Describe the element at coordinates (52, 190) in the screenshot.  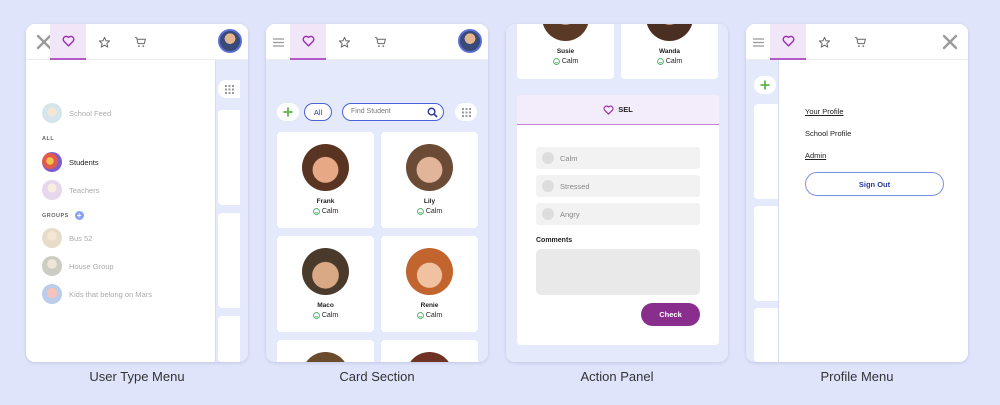
I see `teachers-thumbnail` at that location.